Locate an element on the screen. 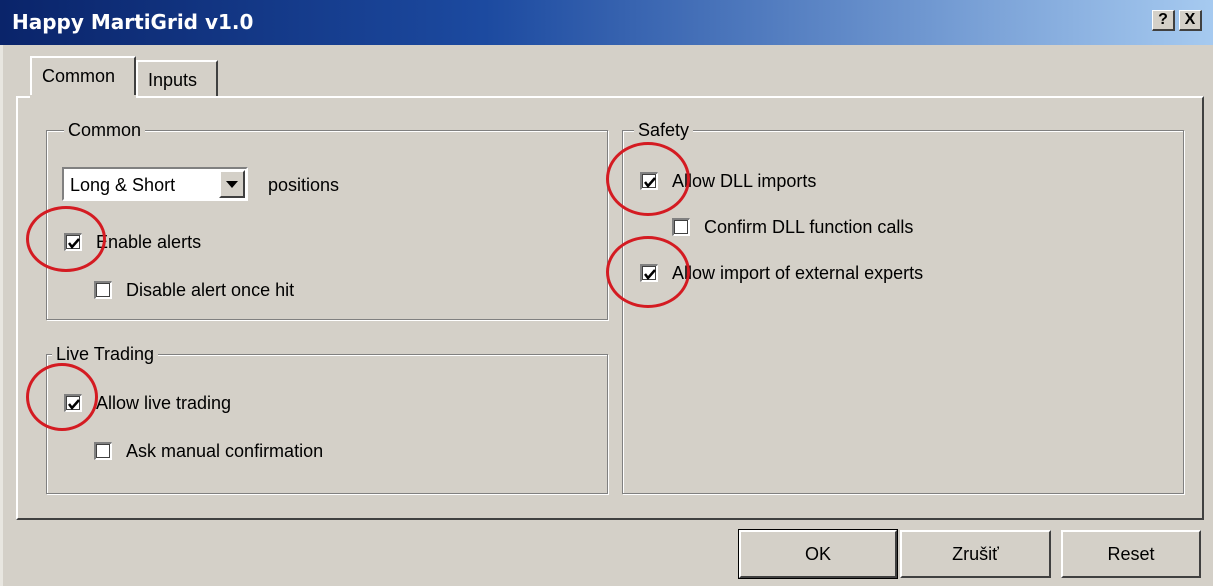 This screenshot has width=1213, height=586. disable-alert-once-hit-label: Disable alert once hit is located at coordinates (210, 290).